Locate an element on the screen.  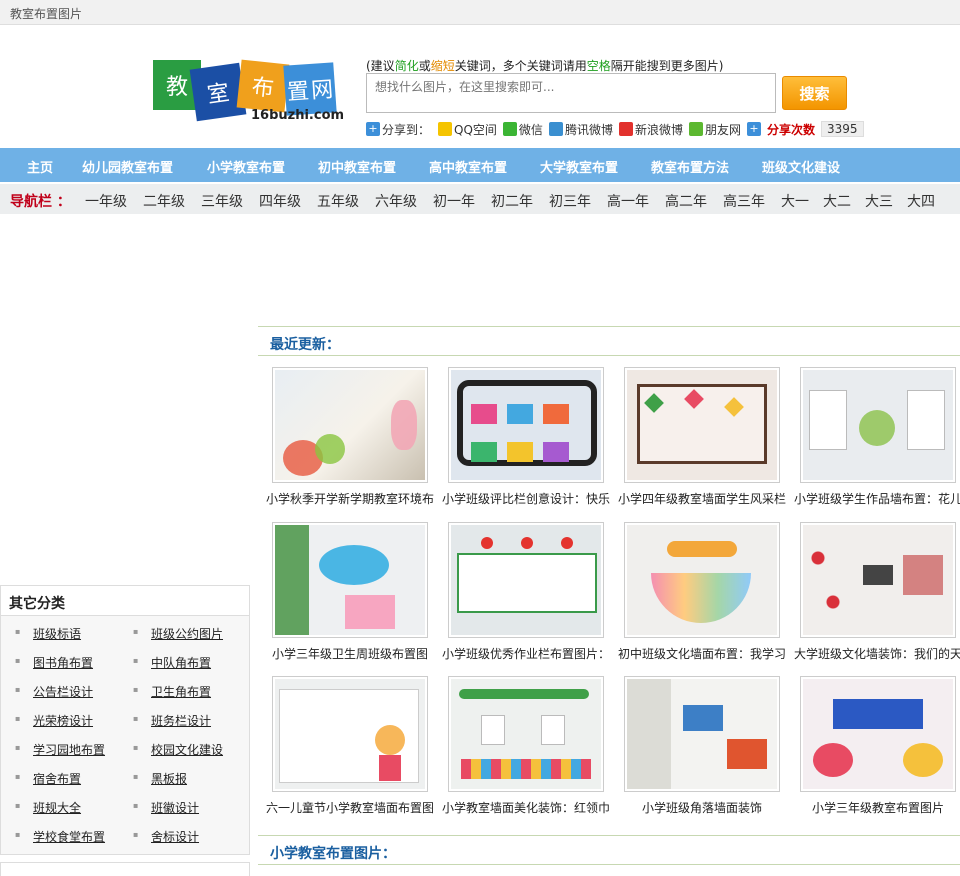
subnav-item: 初一年 is located at coordinates (454, 201).